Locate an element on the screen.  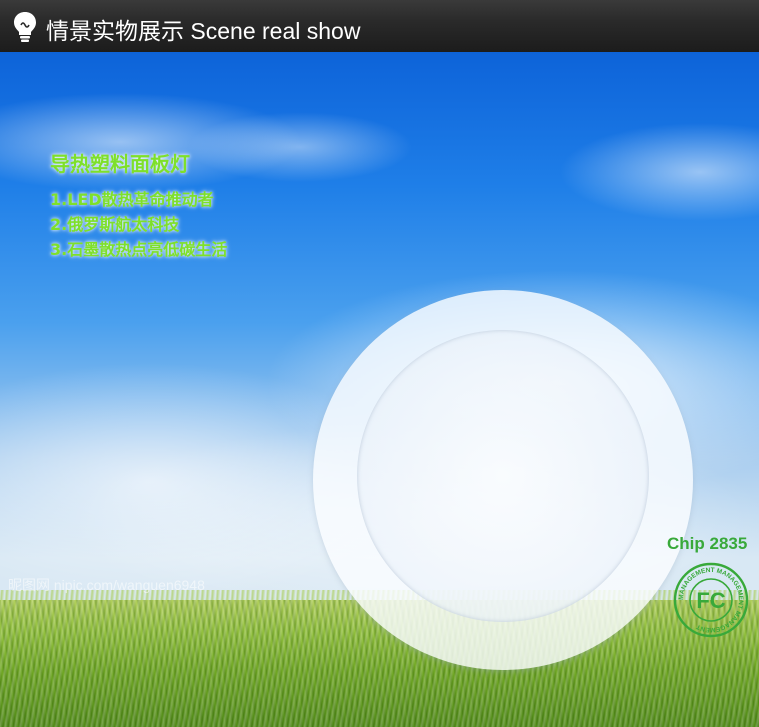
lightbulb-icon is located at coordinates (25, 27).